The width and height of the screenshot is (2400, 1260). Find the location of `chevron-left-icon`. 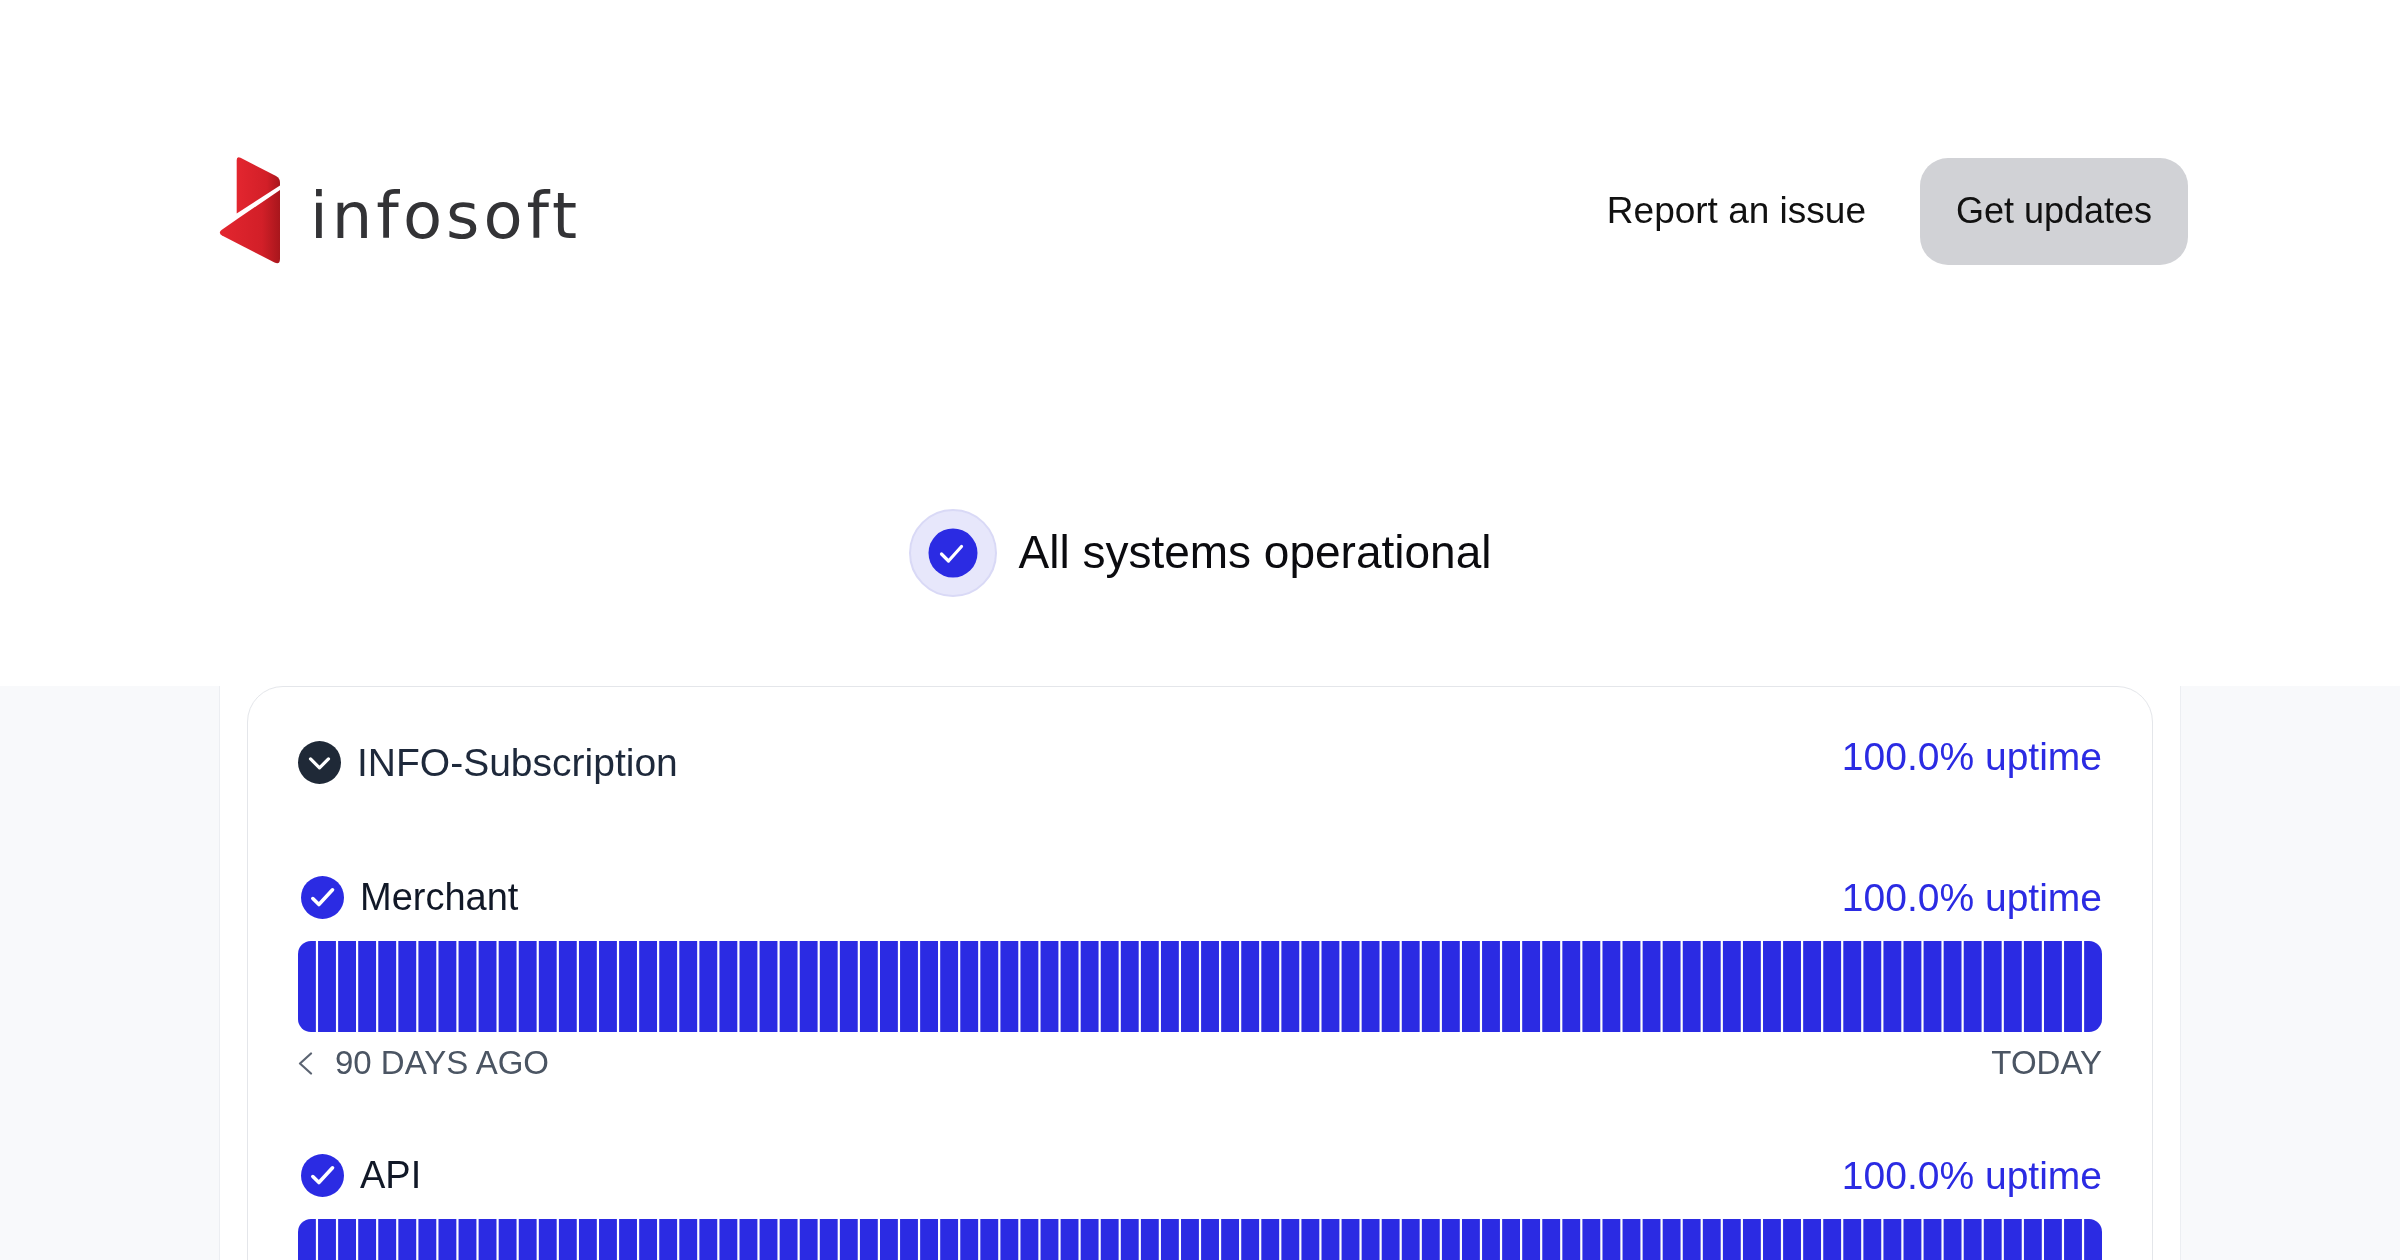

chevron-left-icon is located at coordinates (305, 1063).